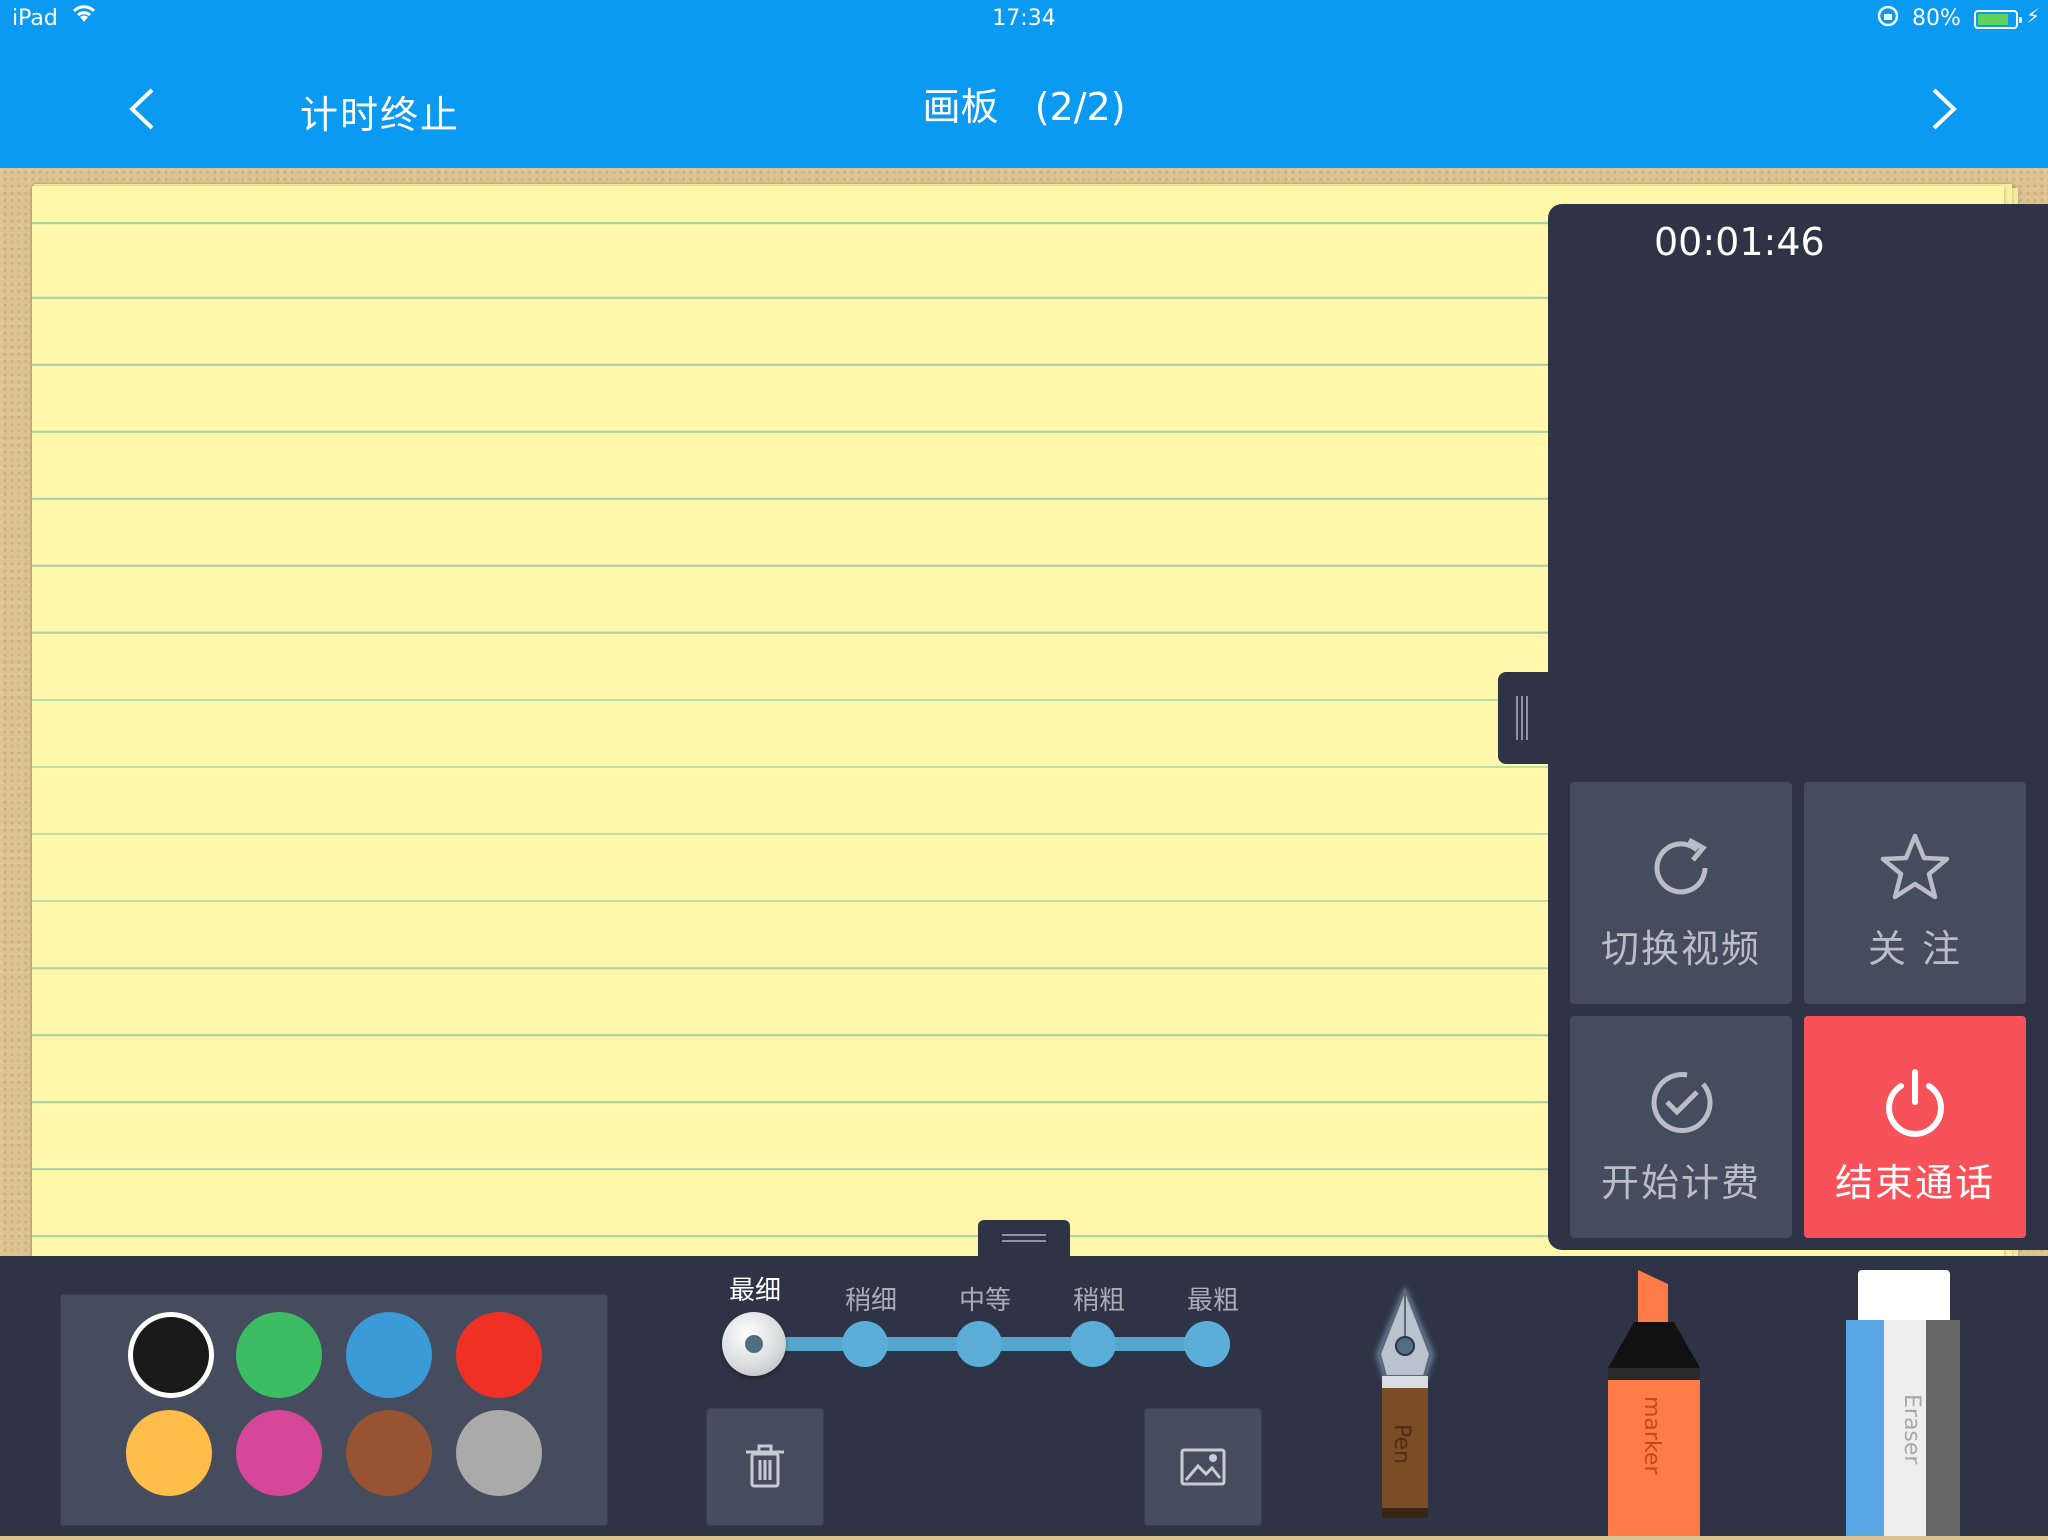 This screenshot has width=2048, height=1540. I want to click on call-timer: 00:01:46, so click(1739, 242).